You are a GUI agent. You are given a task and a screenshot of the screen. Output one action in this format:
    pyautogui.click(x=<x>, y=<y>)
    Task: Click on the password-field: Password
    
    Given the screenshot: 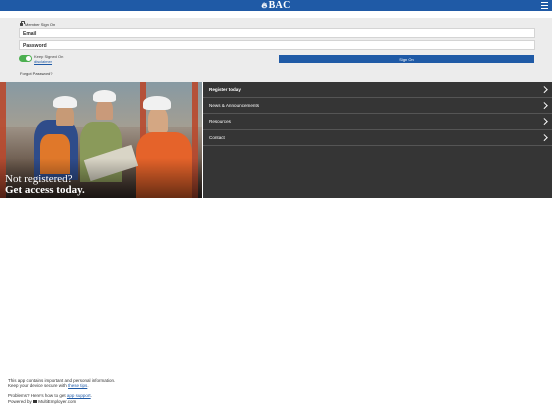 What is the action you would take?
    pyautogui.click(x=277, y=45)
    